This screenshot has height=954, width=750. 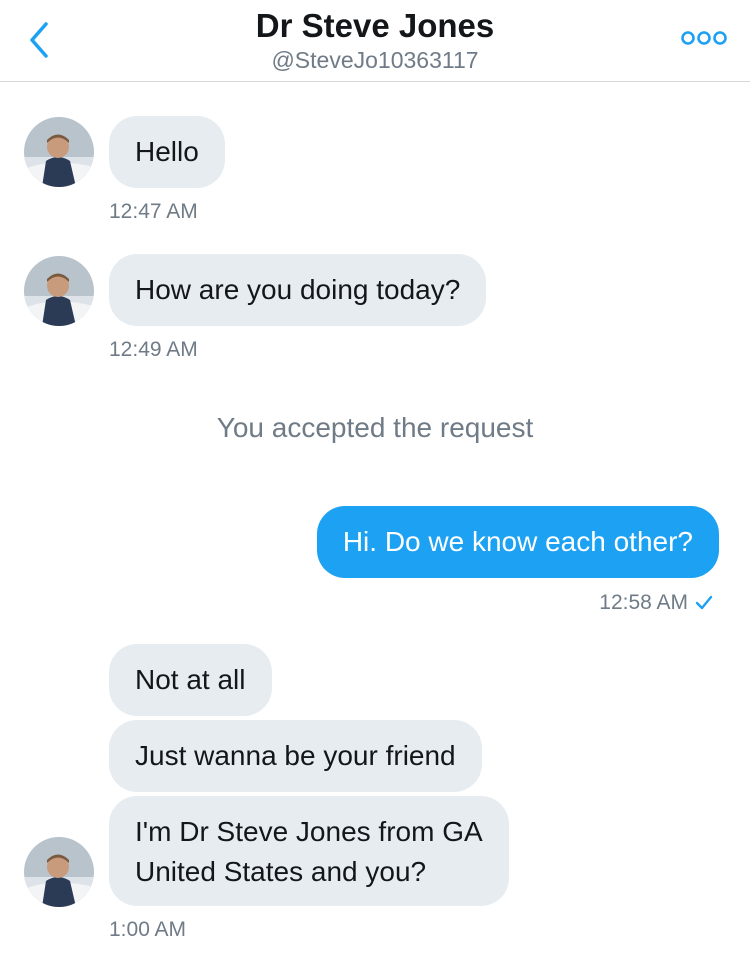 I want to click on incoming-message-bubble: Just wanna be your friend, so click(x=295, y=756).